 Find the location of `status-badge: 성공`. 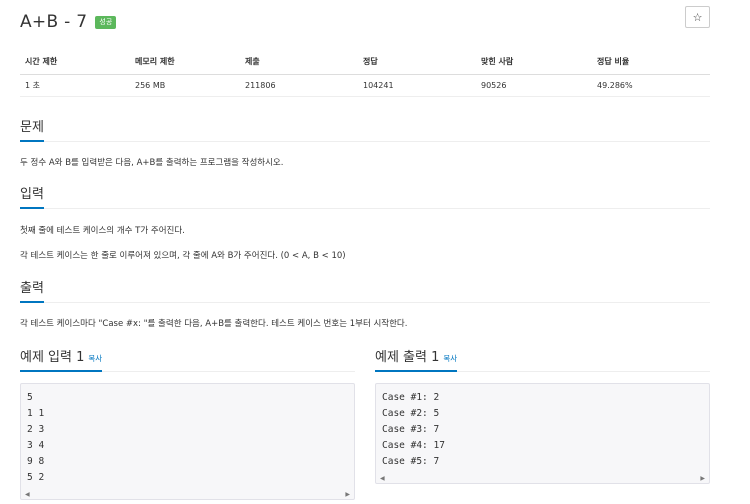

status-badge: 성공 is located at coordinates (106, 22).